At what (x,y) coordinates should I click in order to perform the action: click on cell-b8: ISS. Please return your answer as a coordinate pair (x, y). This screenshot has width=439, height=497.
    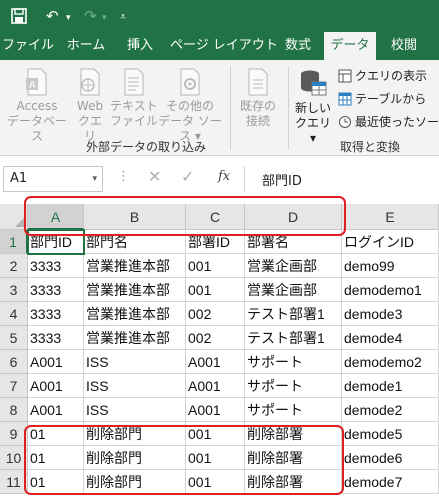
    Looking at the image, I should click on (135, 410).